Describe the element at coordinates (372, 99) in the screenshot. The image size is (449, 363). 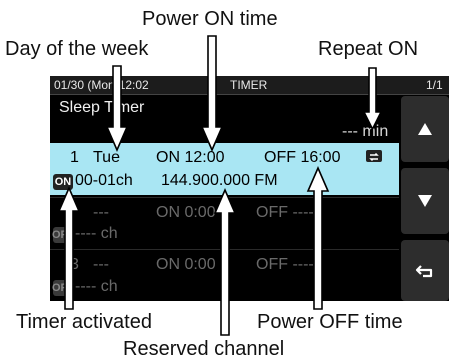
I see `arrow-repeat-on` at that location.